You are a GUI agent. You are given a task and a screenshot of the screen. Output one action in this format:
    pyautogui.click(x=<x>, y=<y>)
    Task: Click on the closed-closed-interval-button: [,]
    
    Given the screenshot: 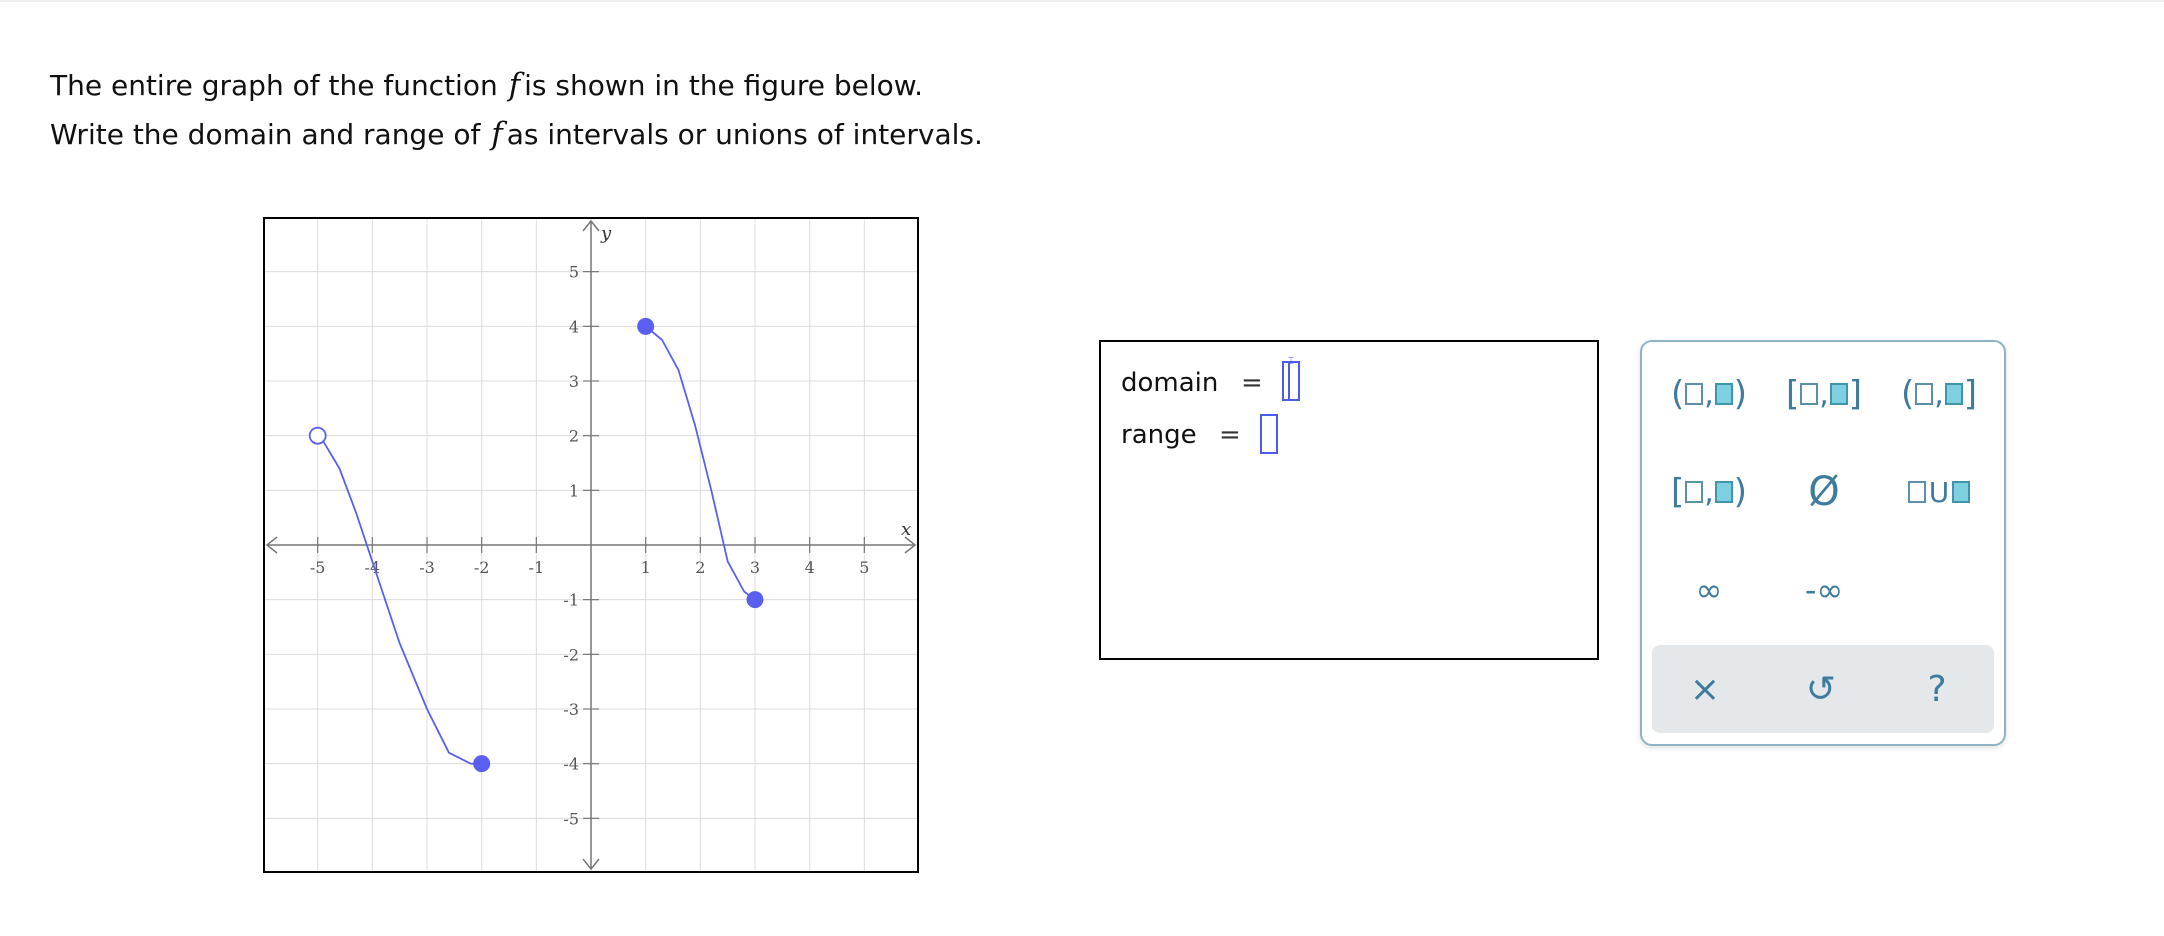 What is the action you would take?
    pyautogui.click(x=1824, y=394)
    